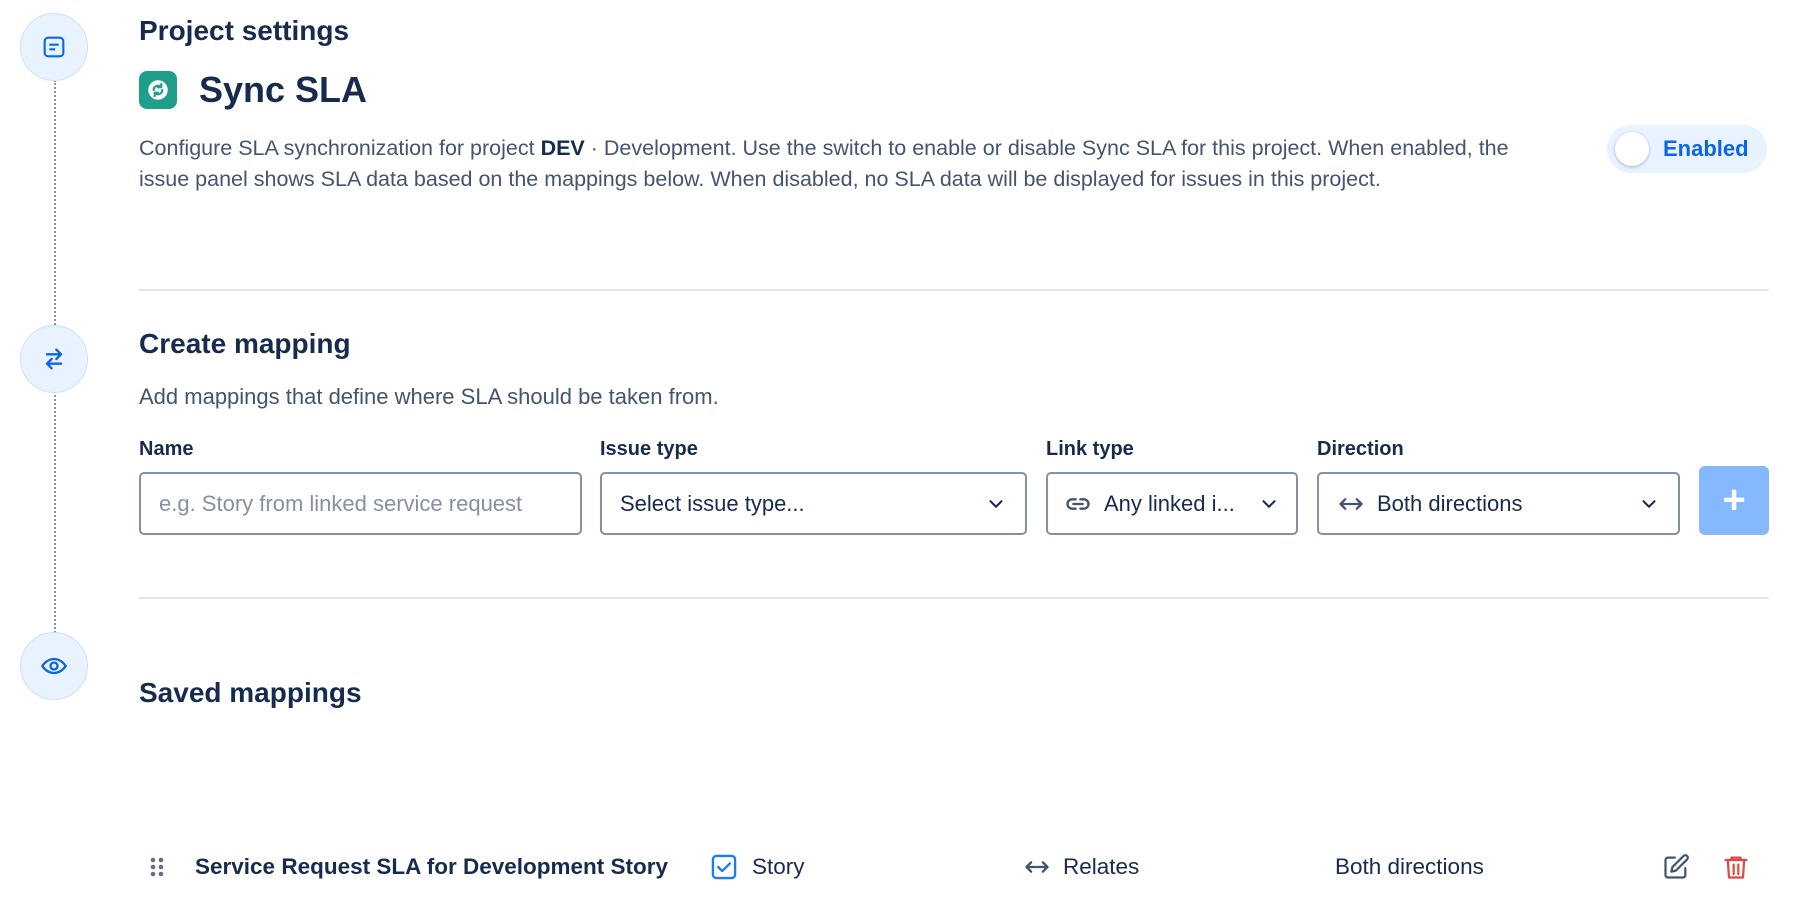 The height and width of the screenshot is (900, 1810). I want to click on name-placeholder: e.g. Story from linked service request, so click(341, 503).